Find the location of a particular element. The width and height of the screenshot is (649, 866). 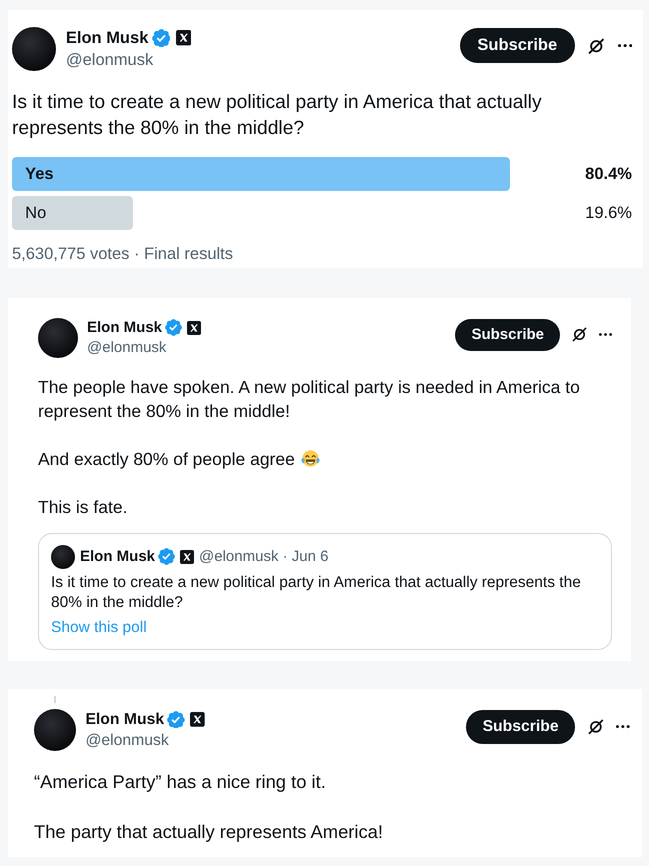

poll-option-percent: 19.6% is located at coordinates (608, 213).